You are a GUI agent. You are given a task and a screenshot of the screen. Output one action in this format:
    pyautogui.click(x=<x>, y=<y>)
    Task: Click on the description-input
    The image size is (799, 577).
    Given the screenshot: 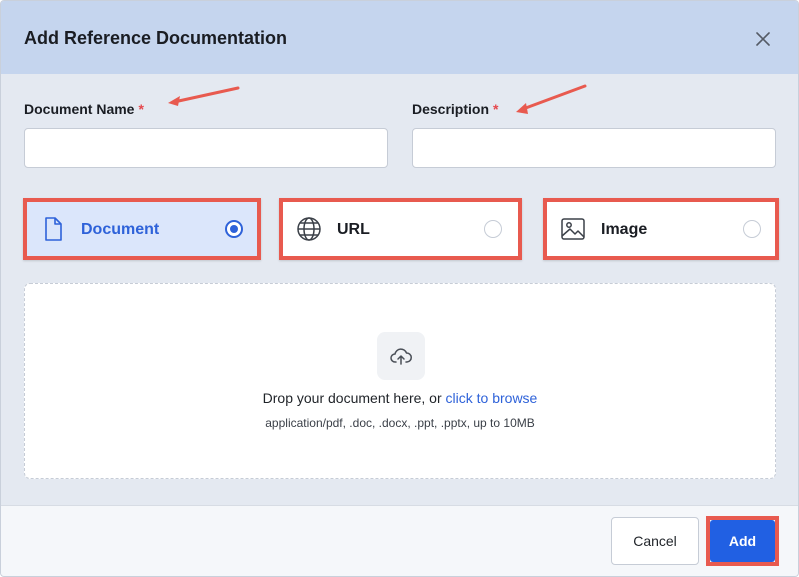 What is the action you would take?
    pyautogui.click(x=594, y=148)
    